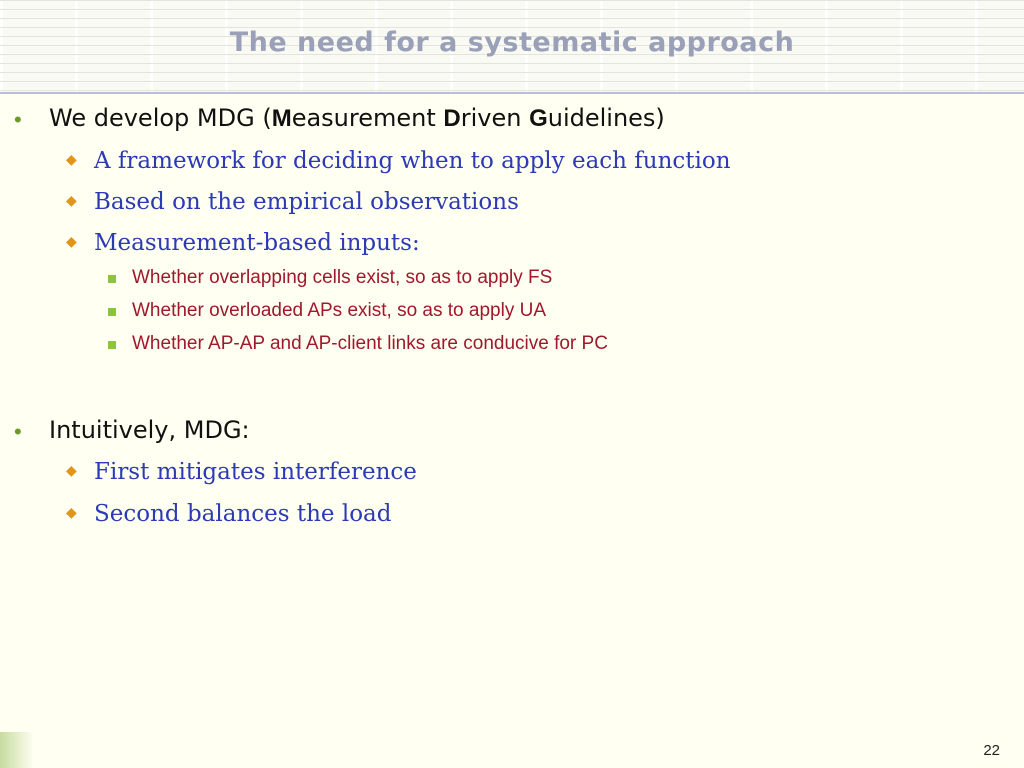 This screenshot has height=768, width=1024. What do you see at coordinates (160, 118) in the screenshot?
I see `bullet-mdg-text: We develop MDG (` at bounding box center [160, 118].